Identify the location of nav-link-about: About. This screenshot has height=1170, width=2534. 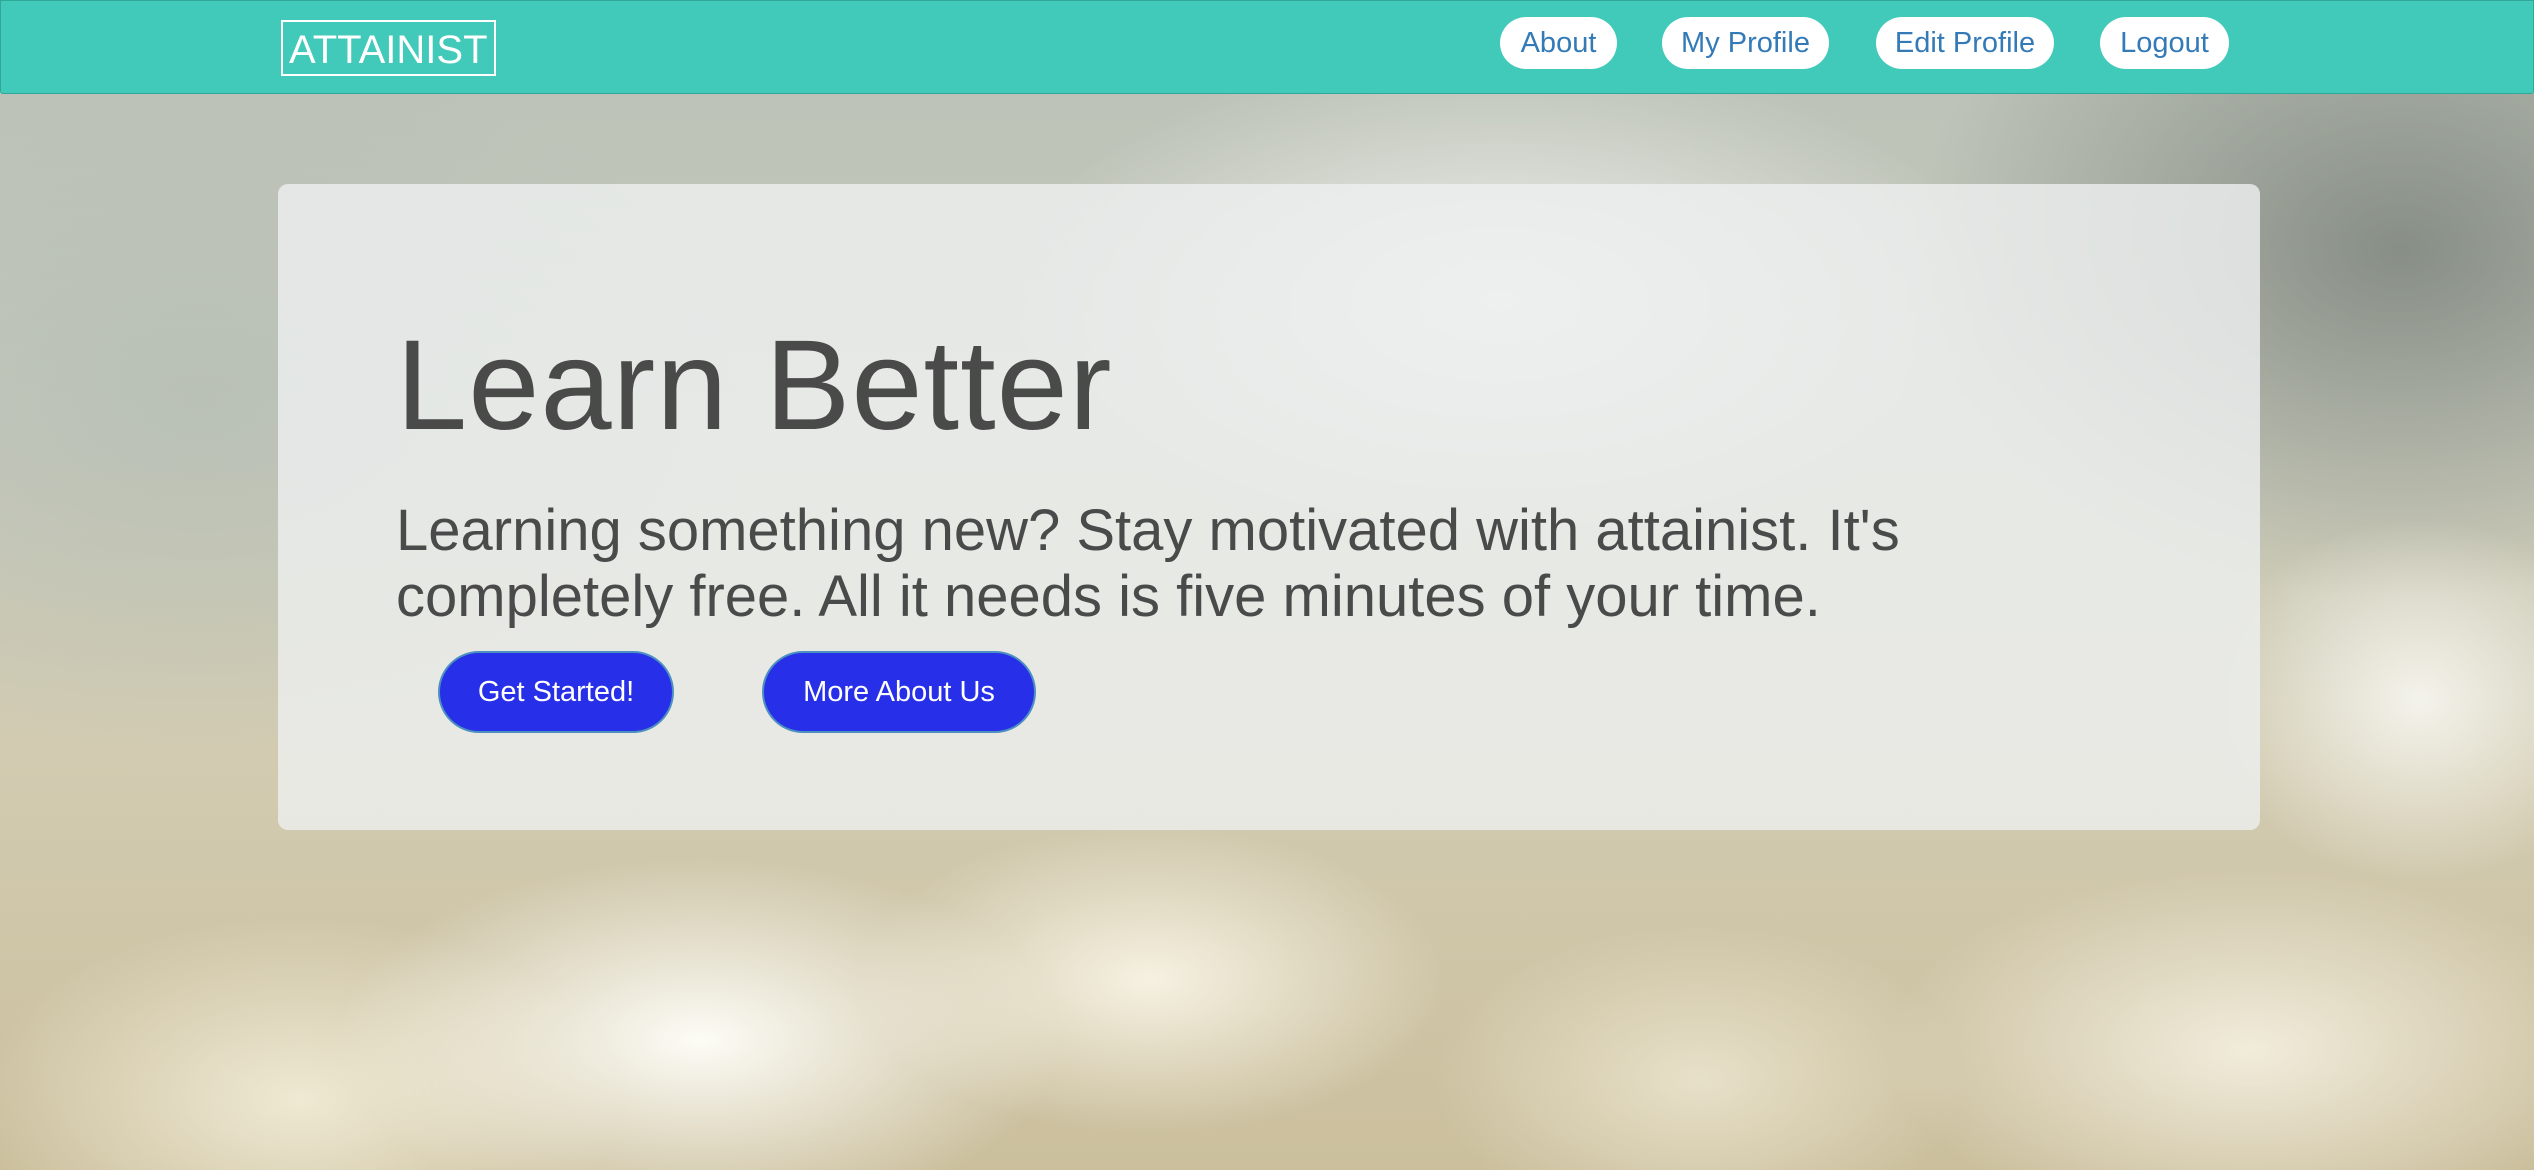
(1558, 43).